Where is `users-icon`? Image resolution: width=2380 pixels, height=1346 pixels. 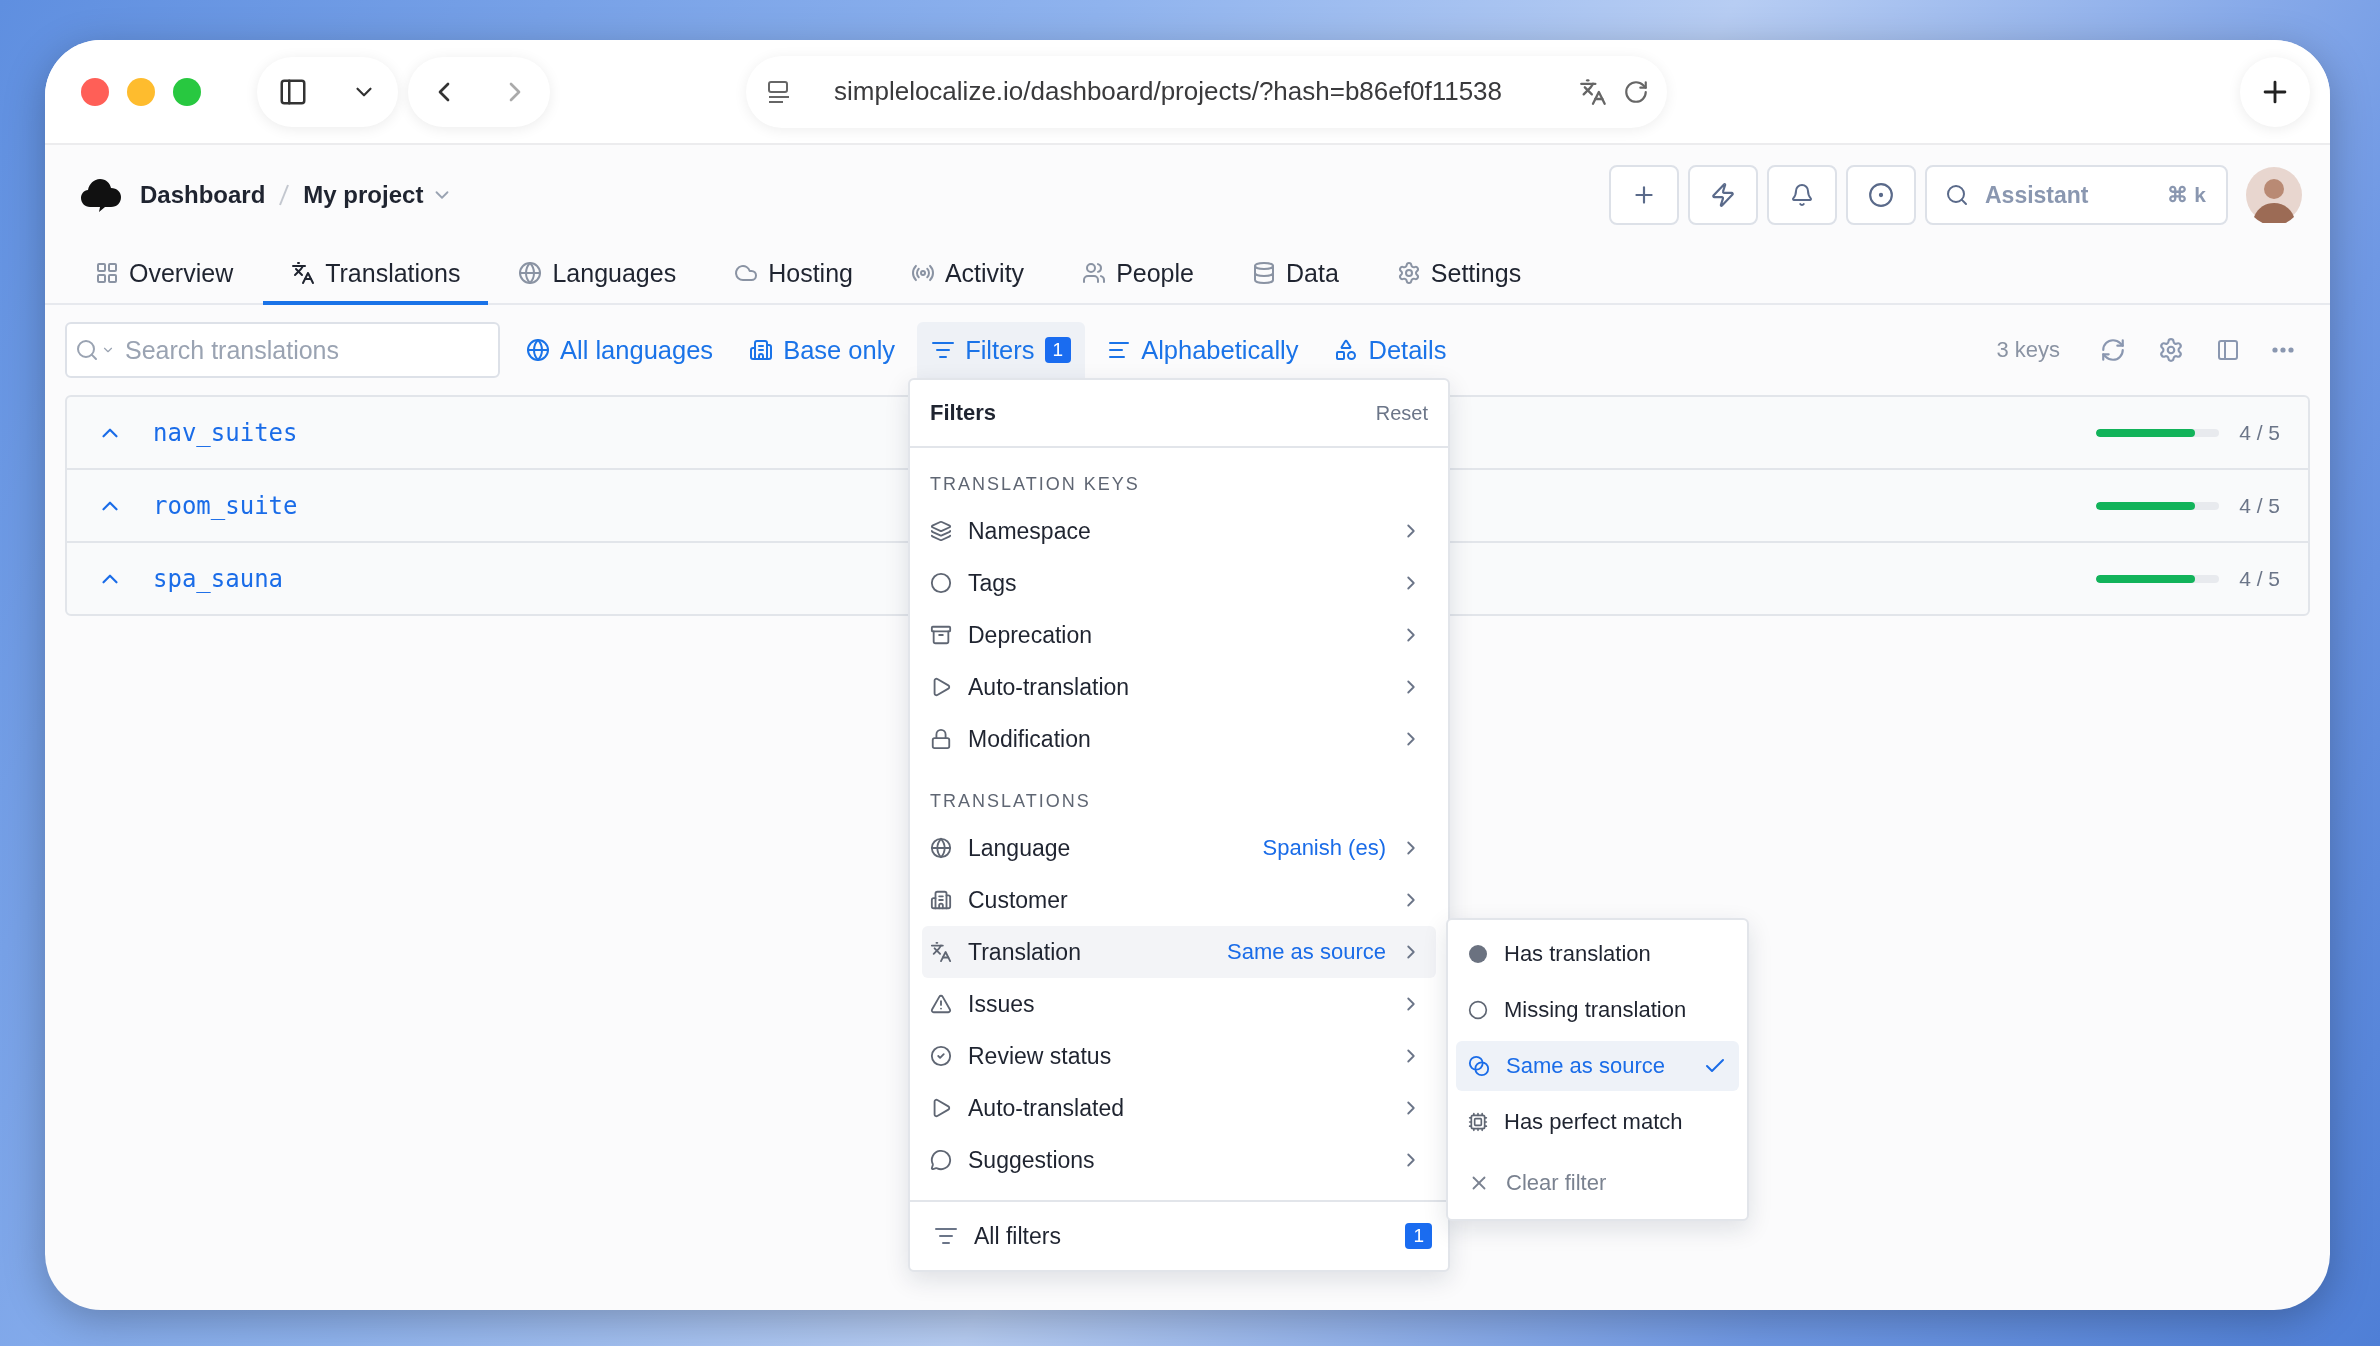
users-icon is located at coordinates (1094, 273).